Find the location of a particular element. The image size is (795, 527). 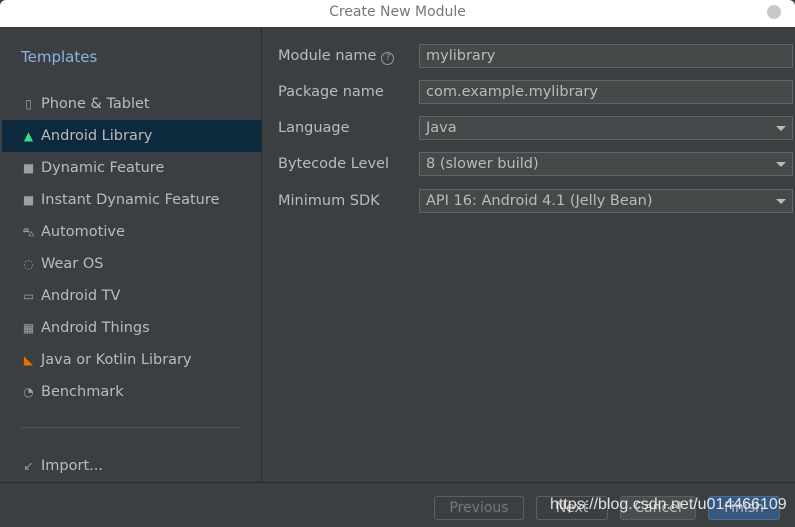

templates-heading: Templates is located at coordinates (59, 57).